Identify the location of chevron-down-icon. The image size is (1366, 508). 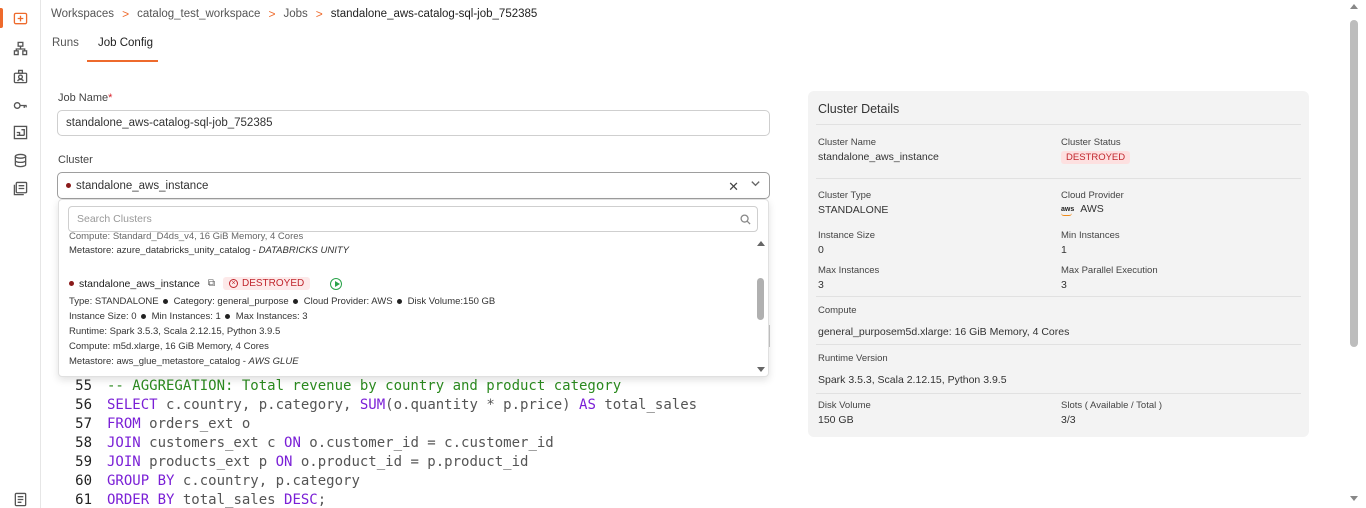
(755, 185).